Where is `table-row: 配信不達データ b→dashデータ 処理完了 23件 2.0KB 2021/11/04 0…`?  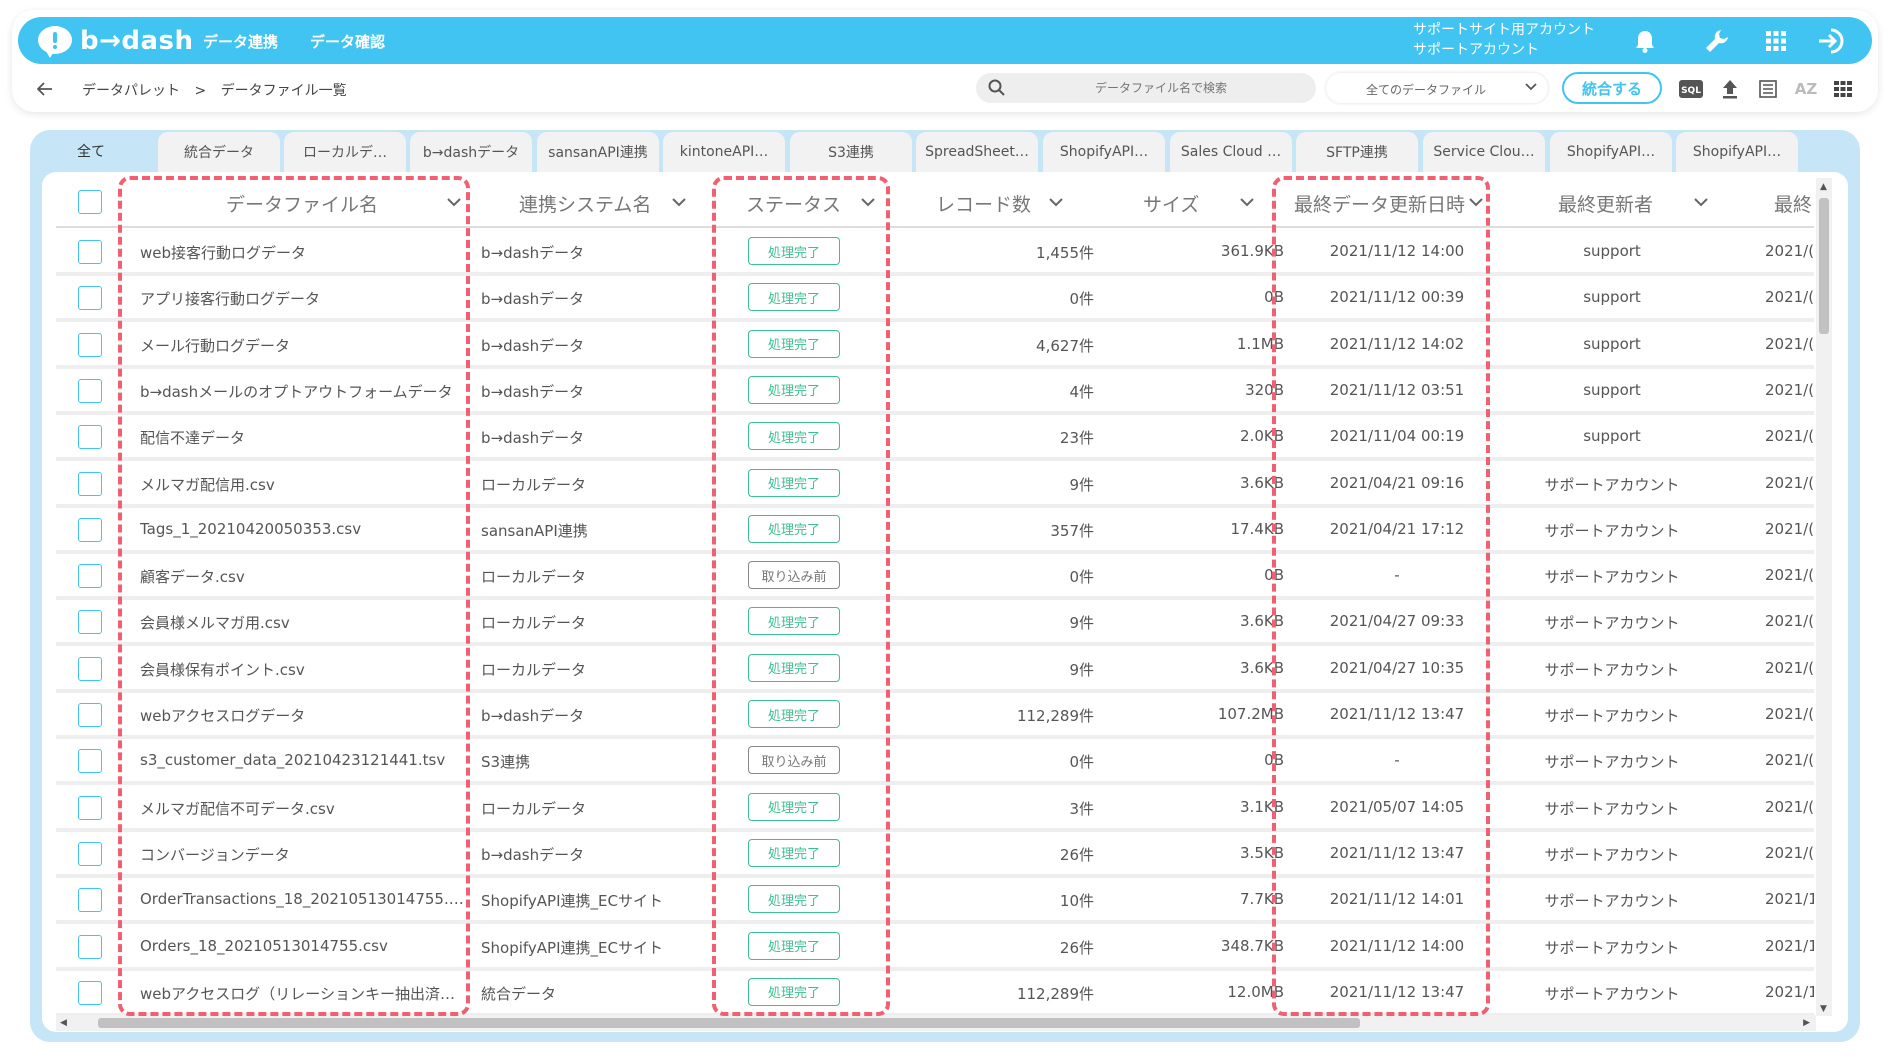 table-row: 配信不達データ b→dashデータ 処理完了 23件 2.0KB 2021/11/04 0… is located at coordinates (935, 438).